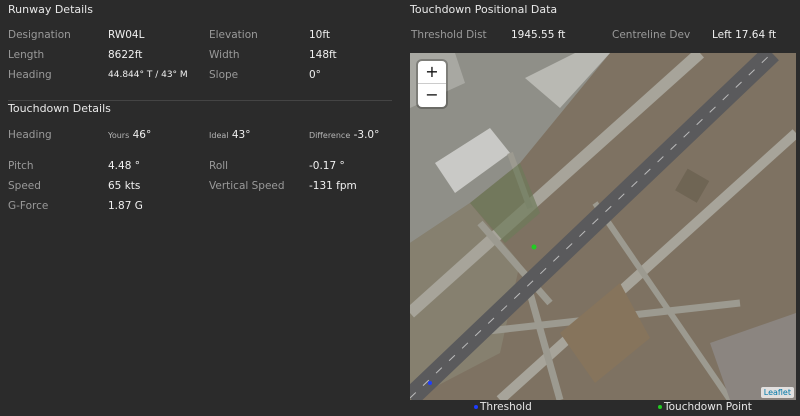  I want to click on legend-threshold-label: Threshold, so click(506, 407).